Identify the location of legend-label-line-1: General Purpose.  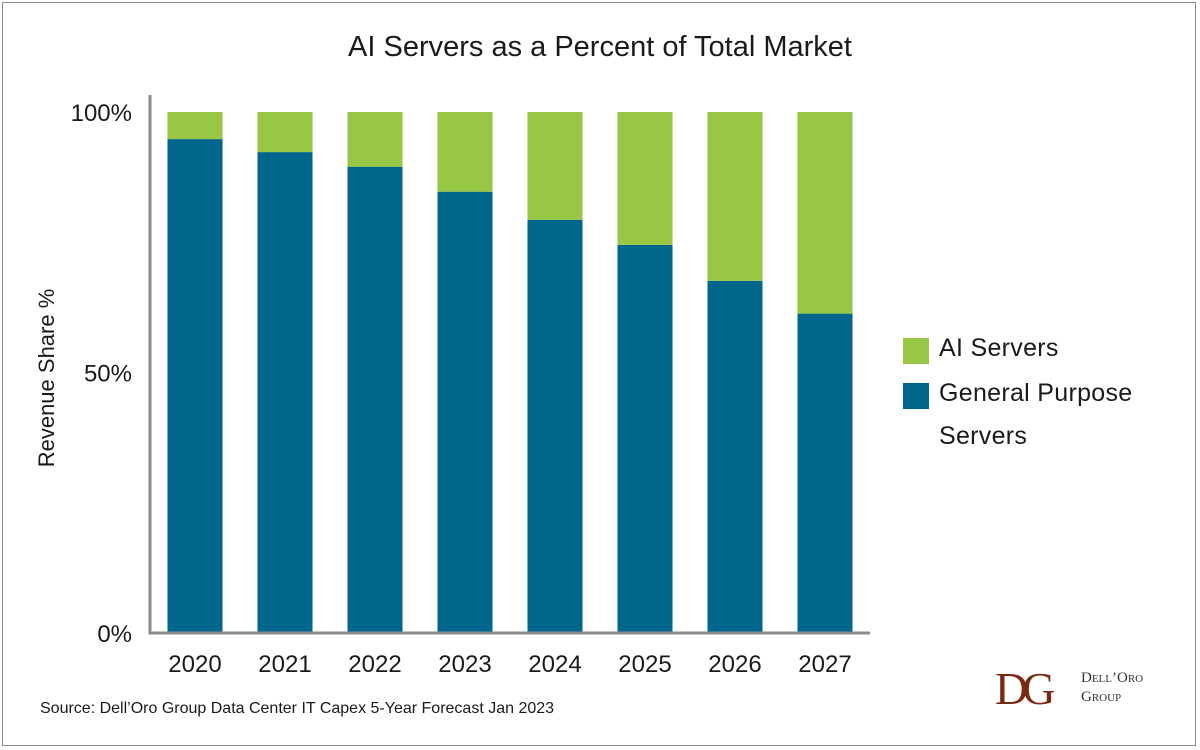
(1036, 393).